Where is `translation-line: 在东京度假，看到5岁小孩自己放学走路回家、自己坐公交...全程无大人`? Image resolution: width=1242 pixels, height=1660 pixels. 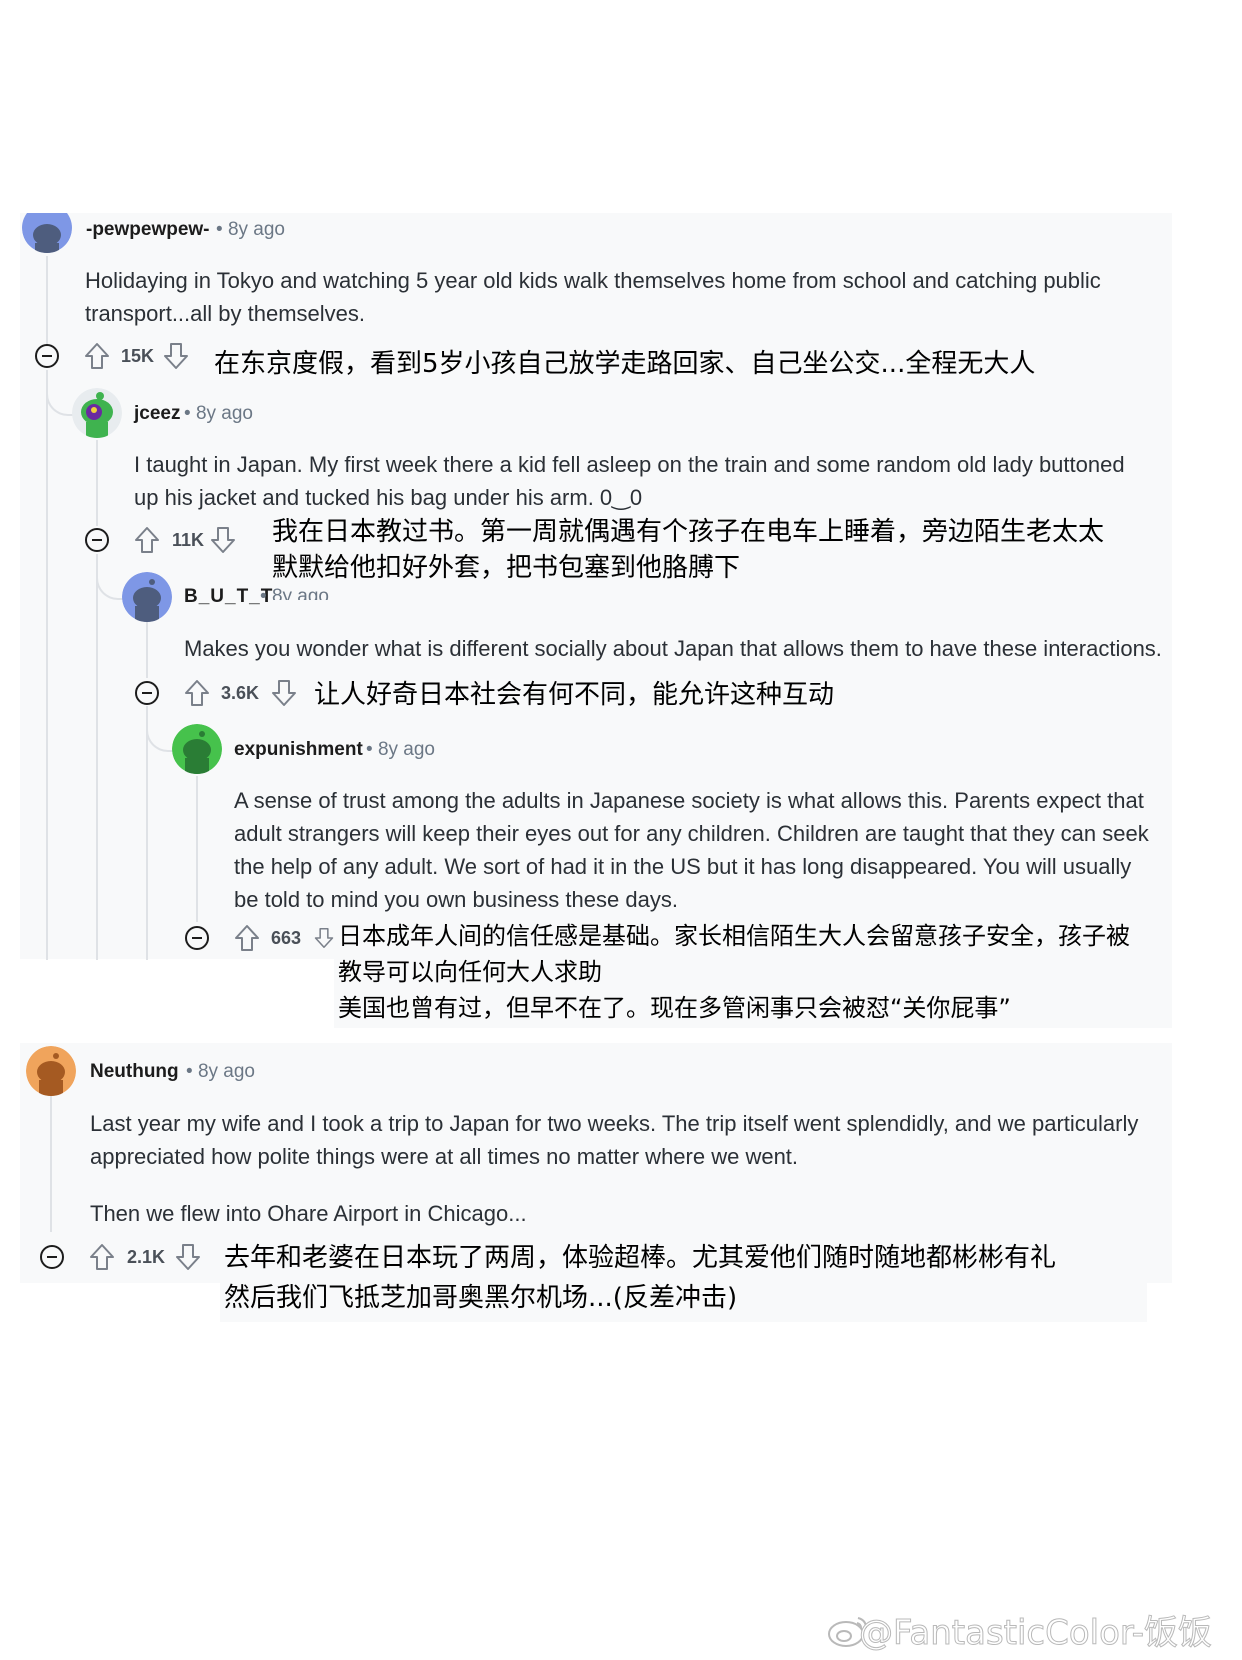 translation-line: 在东京度假，看到5岁小孩自己放学走路回家、自己坐公交...全程无大人 is located at coordinates (625, 364).